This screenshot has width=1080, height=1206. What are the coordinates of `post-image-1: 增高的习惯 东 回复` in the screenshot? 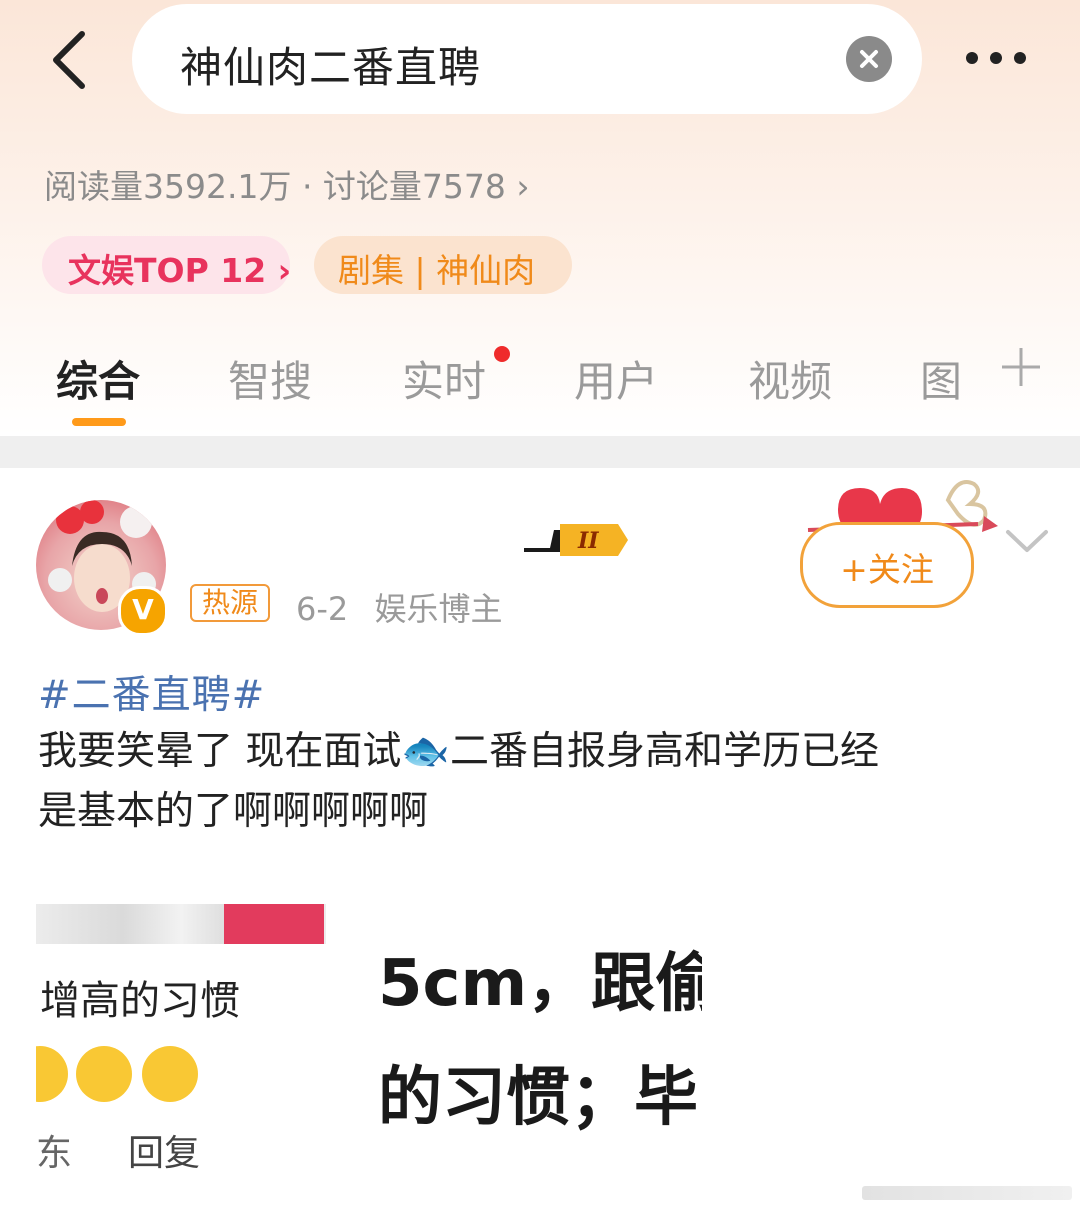 It's located at (200, 1025).